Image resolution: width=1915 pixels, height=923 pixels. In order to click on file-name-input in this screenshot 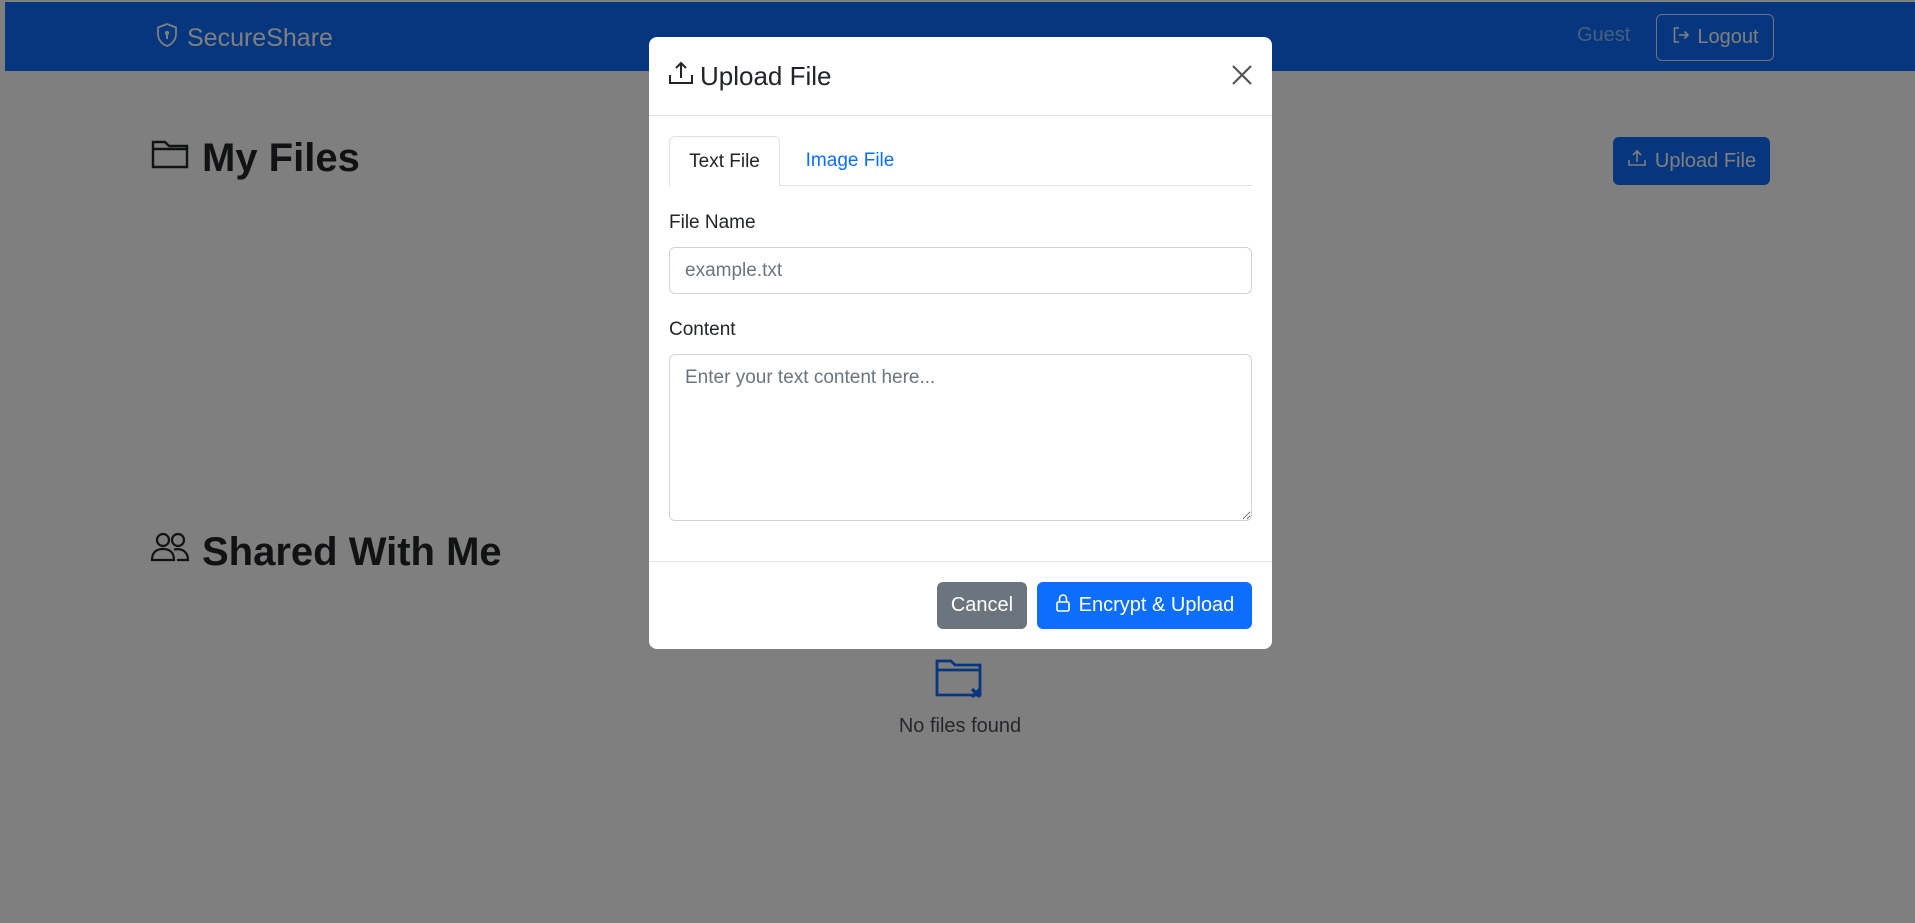, I will do `click(960, 270)`.